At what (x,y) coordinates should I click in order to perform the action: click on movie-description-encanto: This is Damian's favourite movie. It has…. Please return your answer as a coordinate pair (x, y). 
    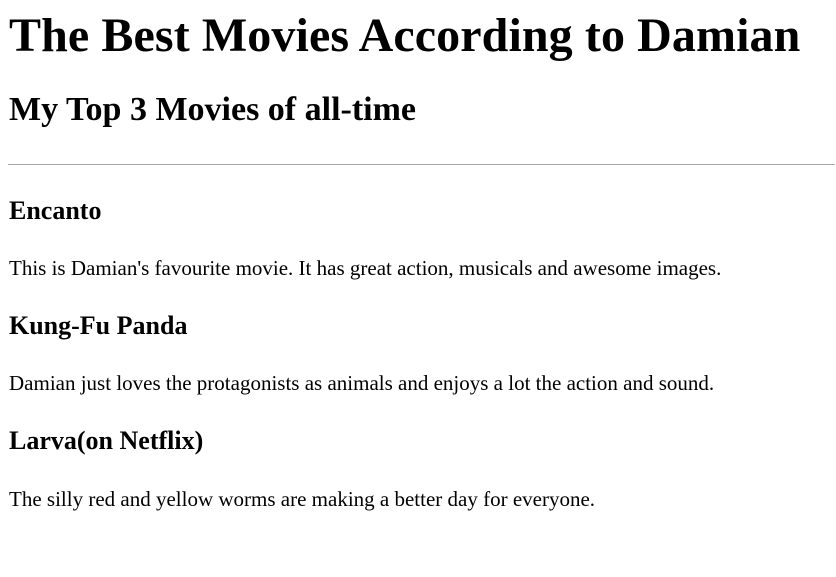
    Looking at the image, I should click on (365, 268).